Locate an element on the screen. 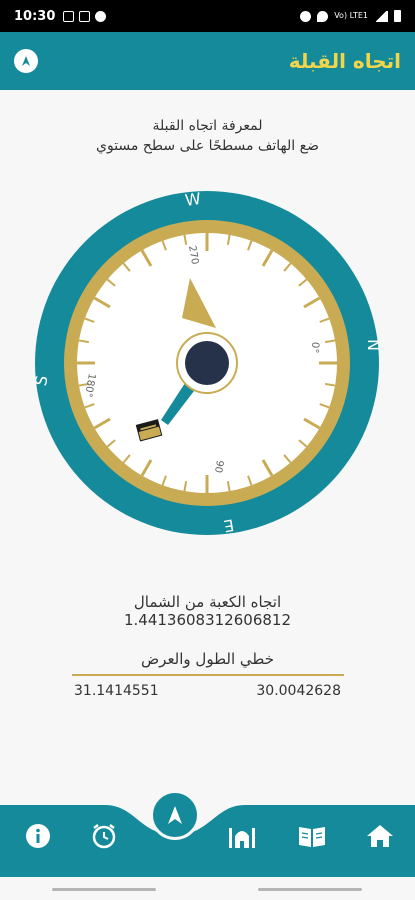  battery-icon is located at coordinates (397, 16).